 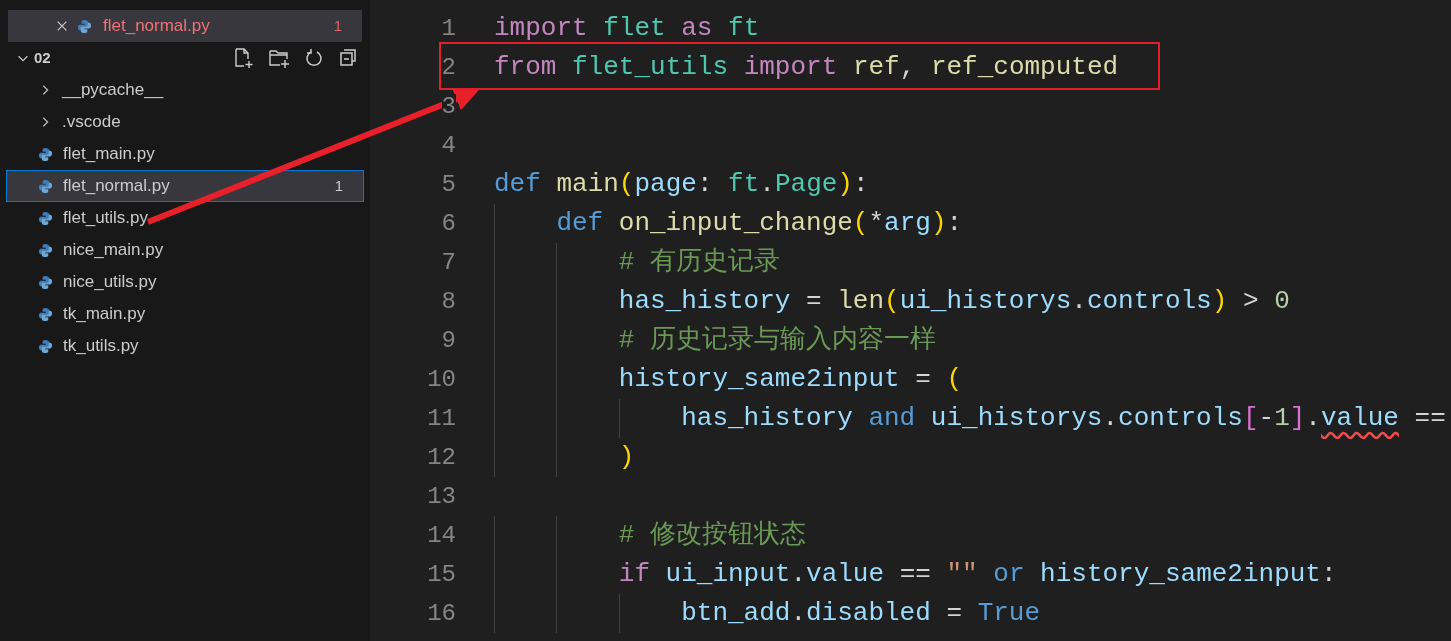 What do you see at coordinates (1009, 613) in the screenshot?
I see `code-token: True` at bounding box center [1009, 613].